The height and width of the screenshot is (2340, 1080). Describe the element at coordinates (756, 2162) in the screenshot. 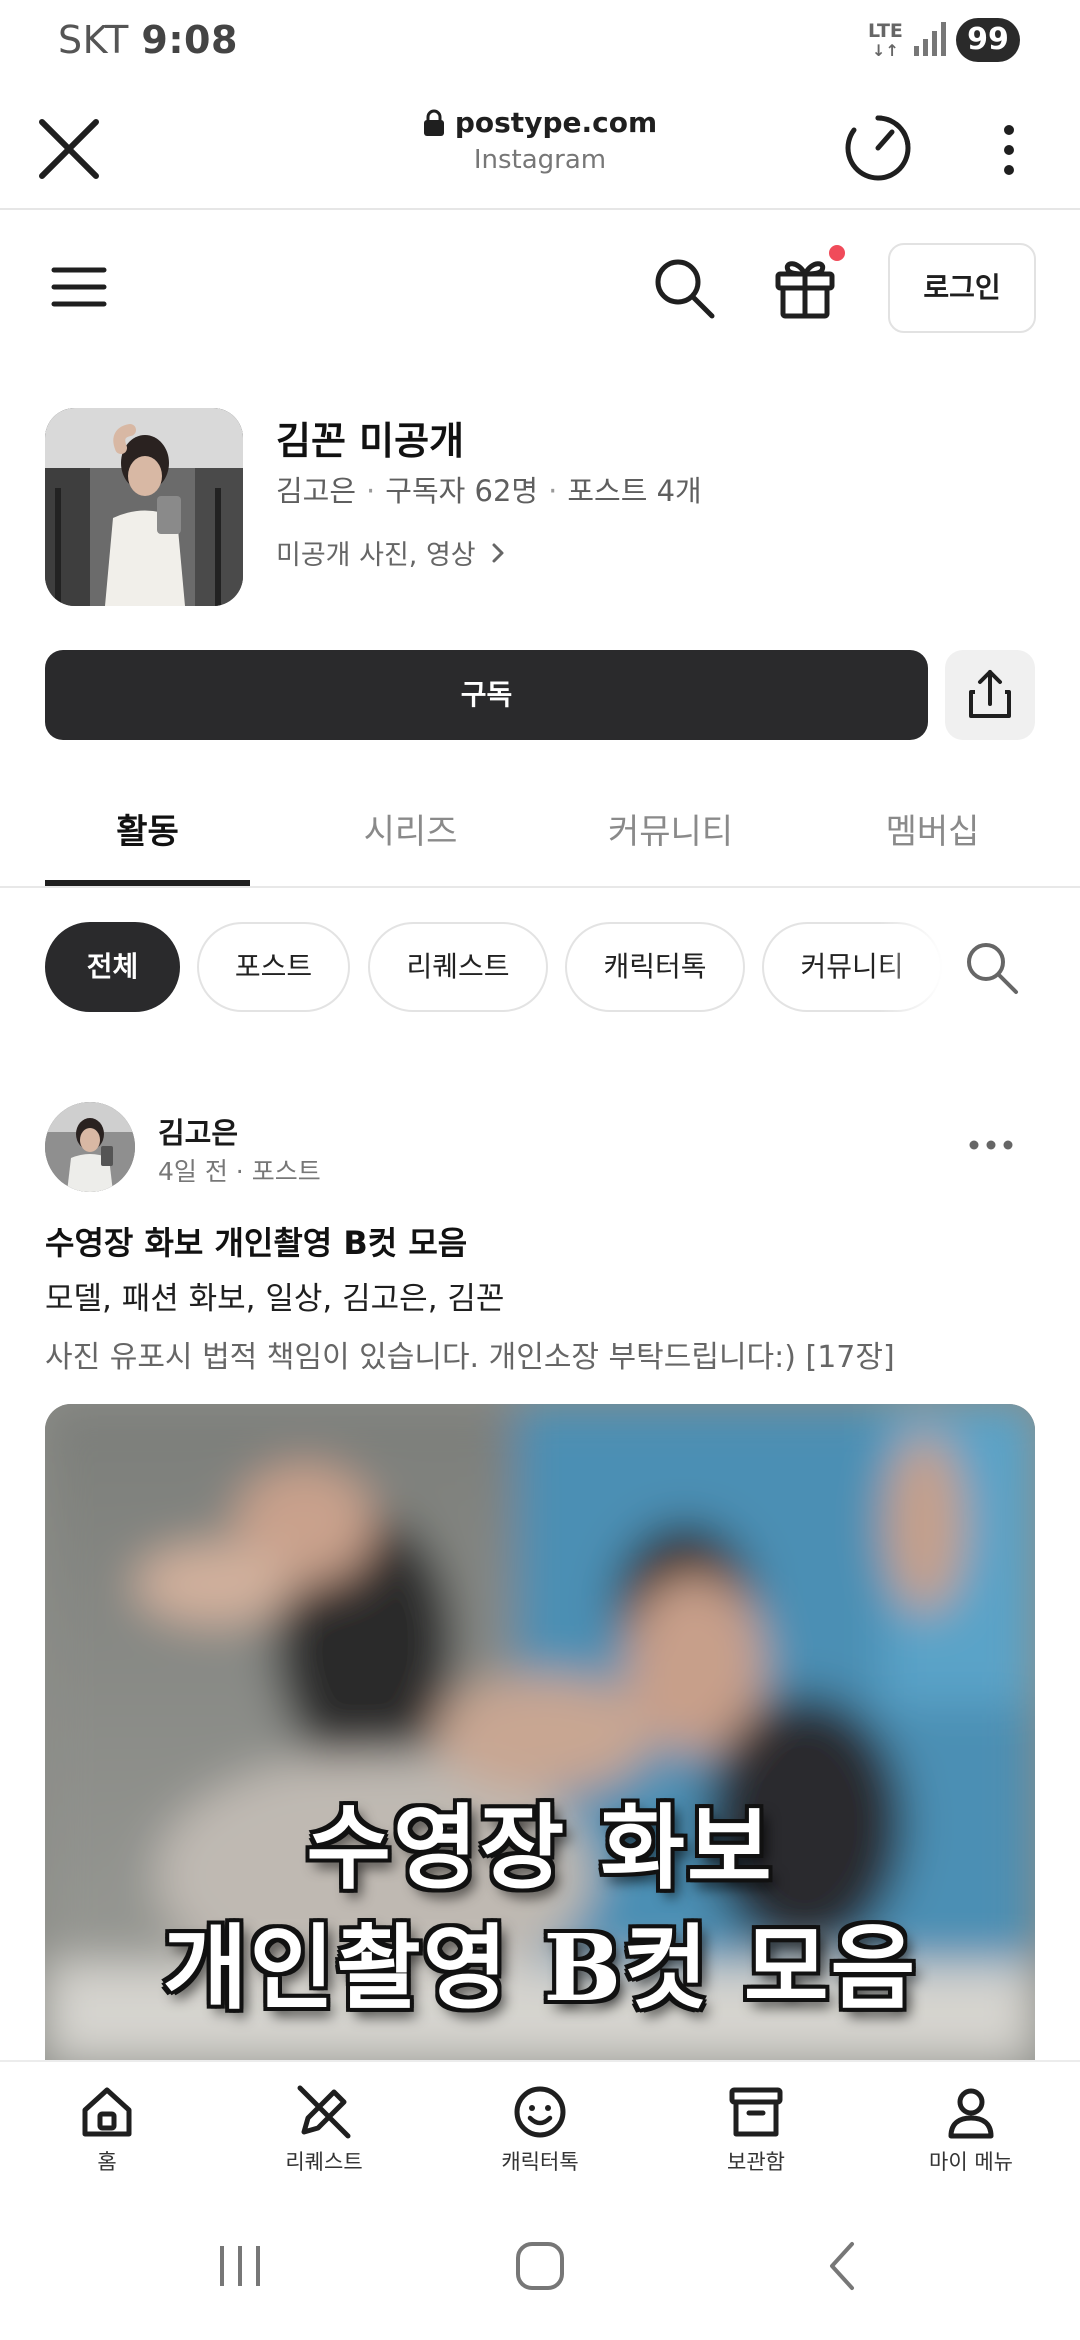

I see `nav-archive-label: 보관함` at that location.